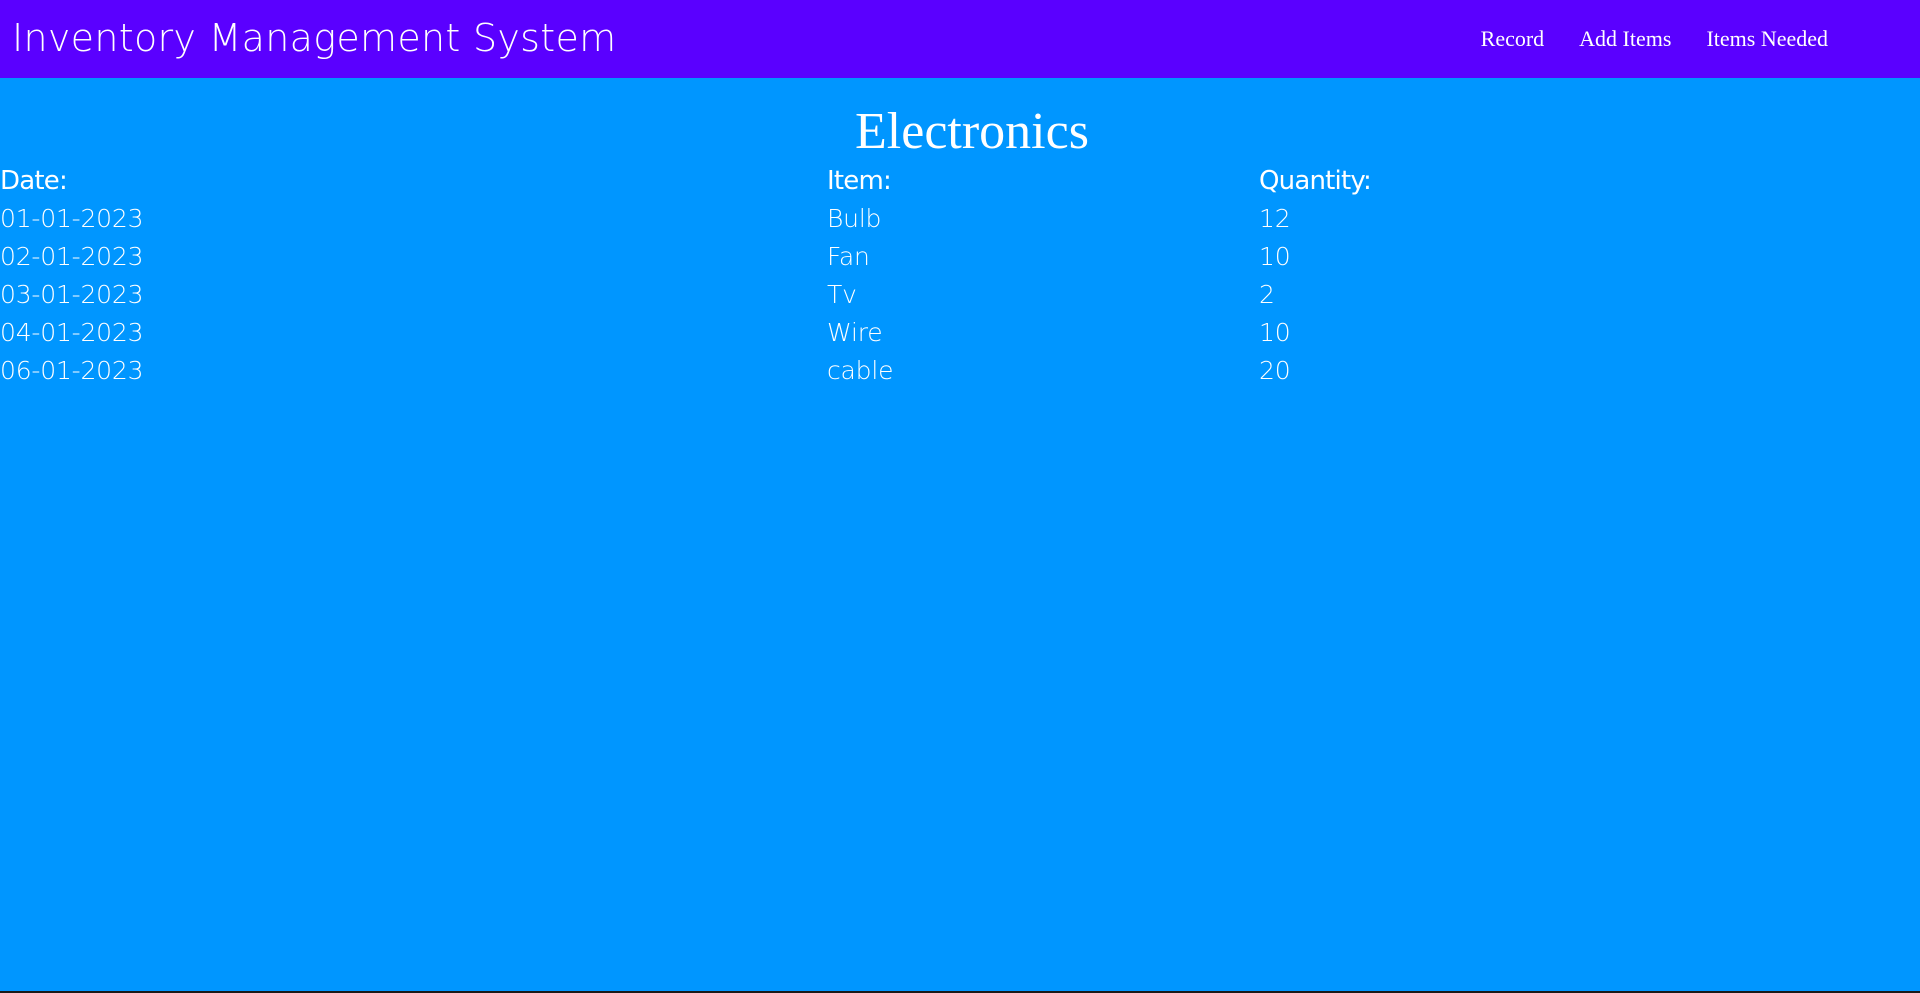 The width and height of the screenshot is (1920, 993). I want to click on item-cell: Fan, so click(848, 256).